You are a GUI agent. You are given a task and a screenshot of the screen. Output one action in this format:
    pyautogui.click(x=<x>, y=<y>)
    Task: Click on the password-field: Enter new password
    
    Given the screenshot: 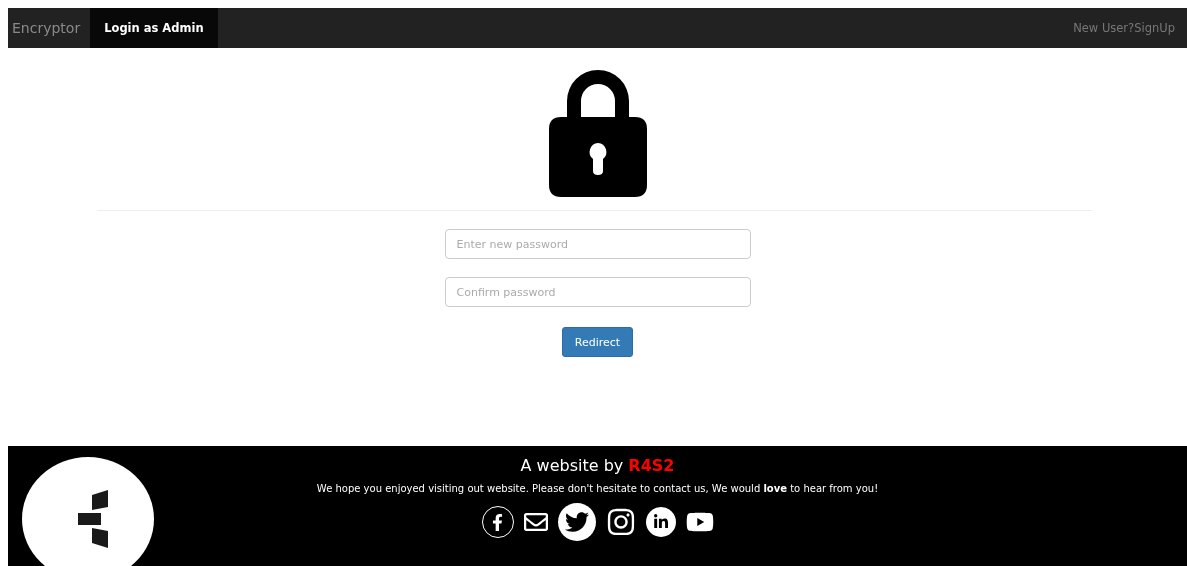 What is the action you would take?
    pyautogui.click(x=597, y=244)
    